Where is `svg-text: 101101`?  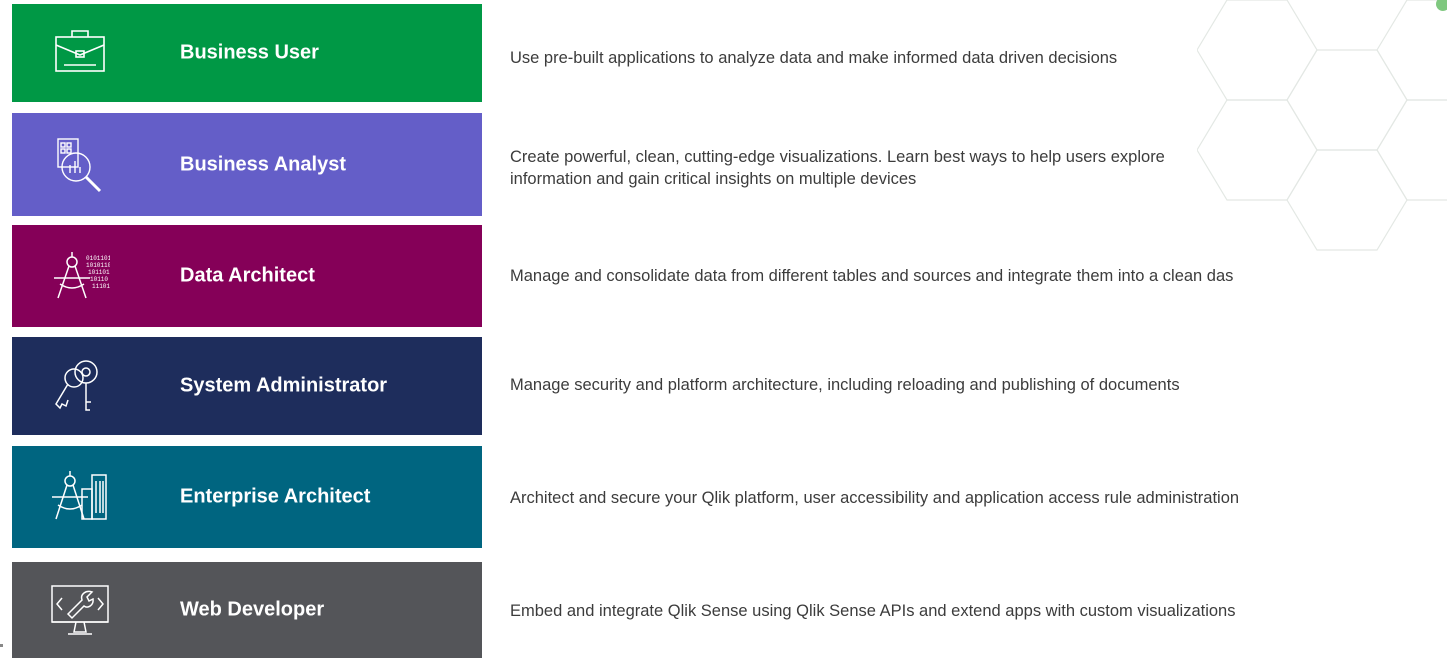
svg-text: 101101 is located at coordinates (99, 272).